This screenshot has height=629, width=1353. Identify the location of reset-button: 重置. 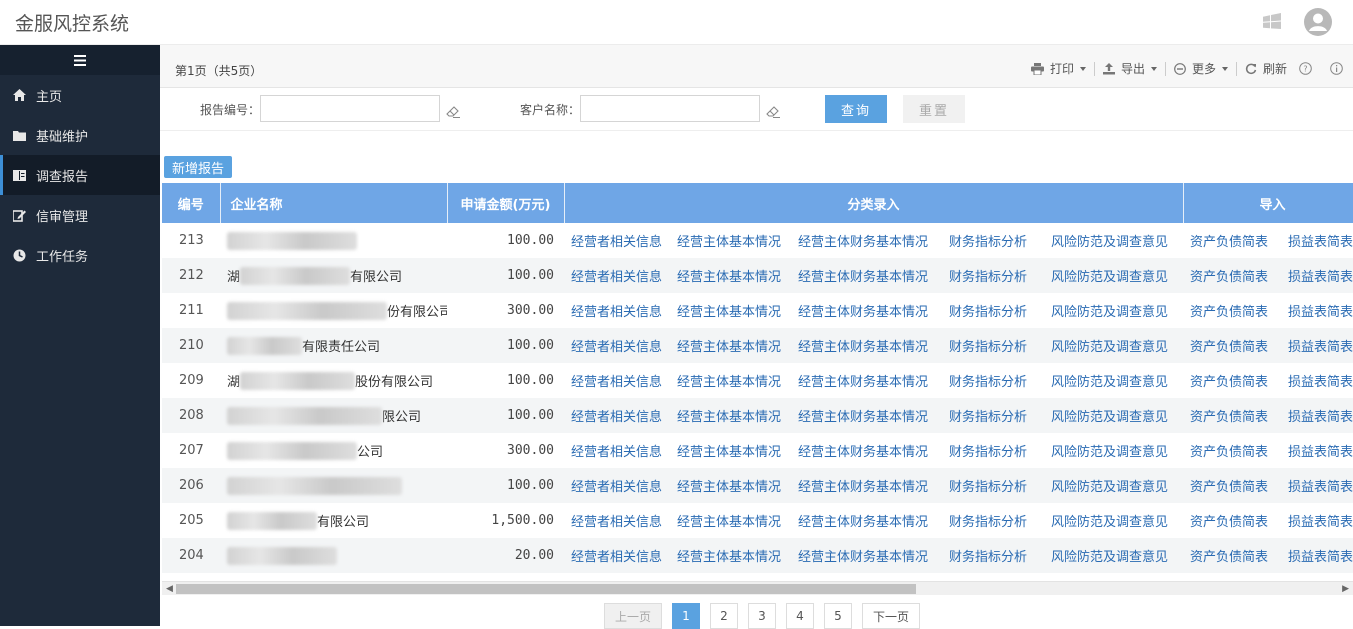
(934, 109).